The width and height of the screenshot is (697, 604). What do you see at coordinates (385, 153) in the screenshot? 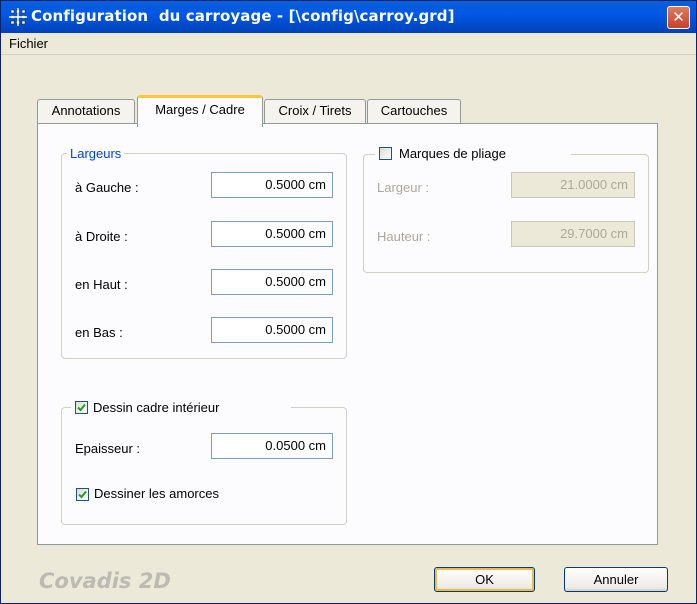
I see `pliage-checkbox` at bounding box center [385, 153].